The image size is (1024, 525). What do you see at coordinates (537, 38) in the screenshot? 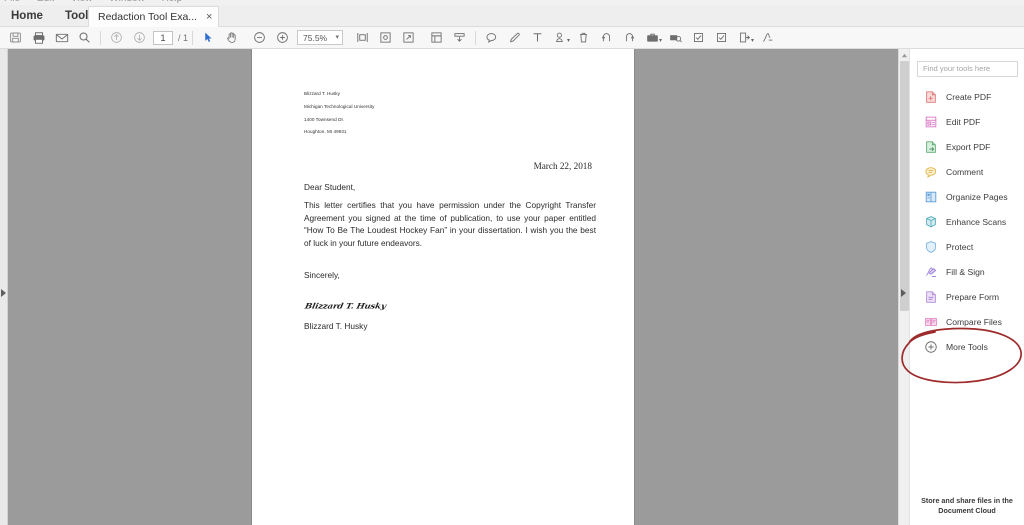
I see `add-text-icon` at bounding box center [537, 38].